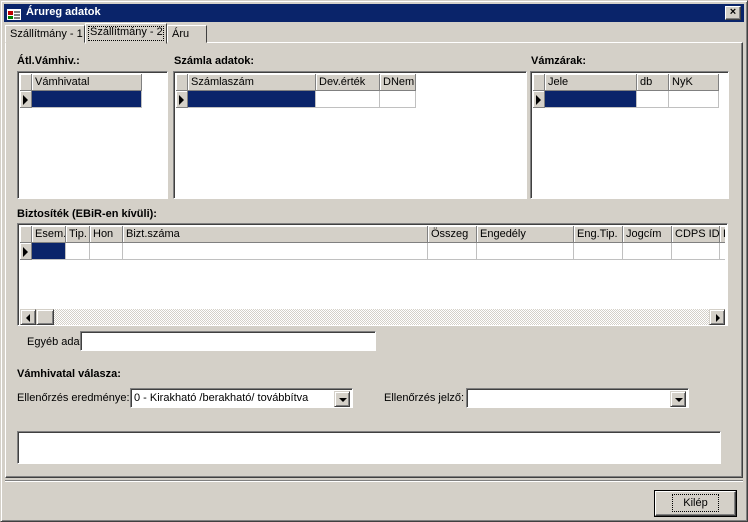  I want to click on column-header-h: H, so click(722, 234).